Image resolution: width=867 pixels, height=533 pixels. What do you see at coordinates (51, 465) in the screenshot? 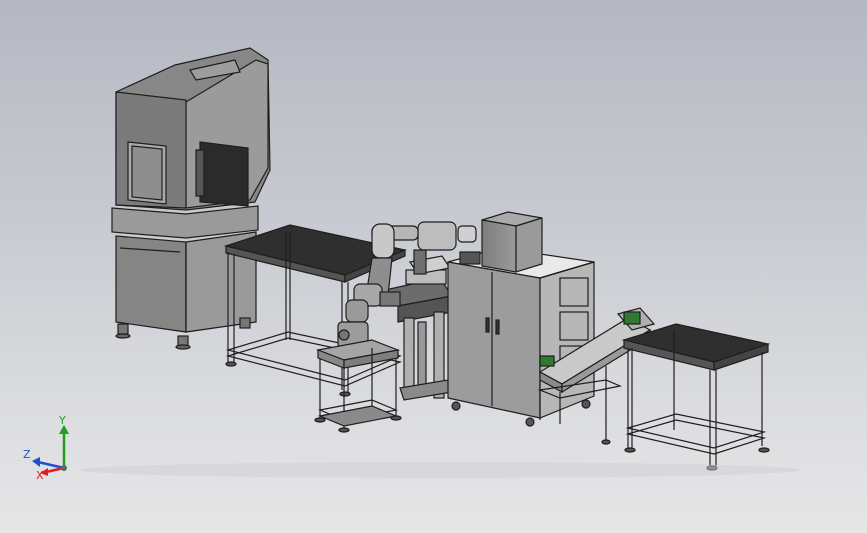
I see `z-axis-arrow` at bounding box center [51, 465].